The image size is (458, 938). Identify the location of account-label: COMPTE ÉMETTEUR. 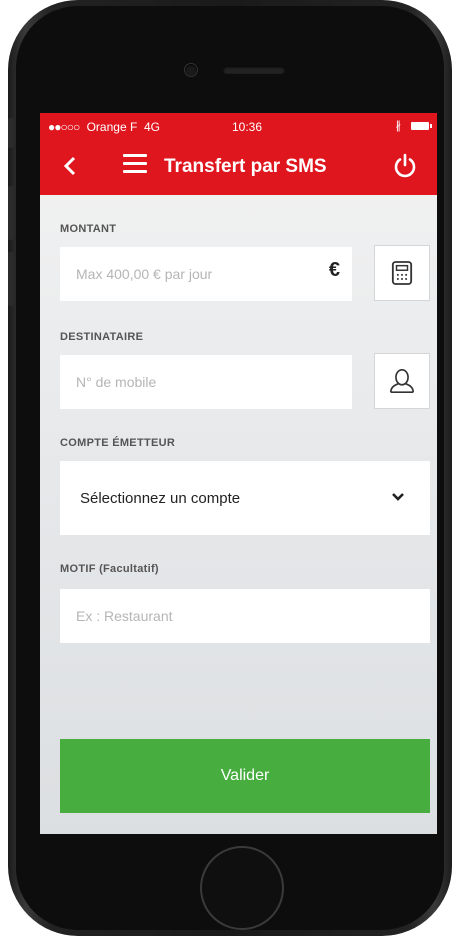
(118, 443).